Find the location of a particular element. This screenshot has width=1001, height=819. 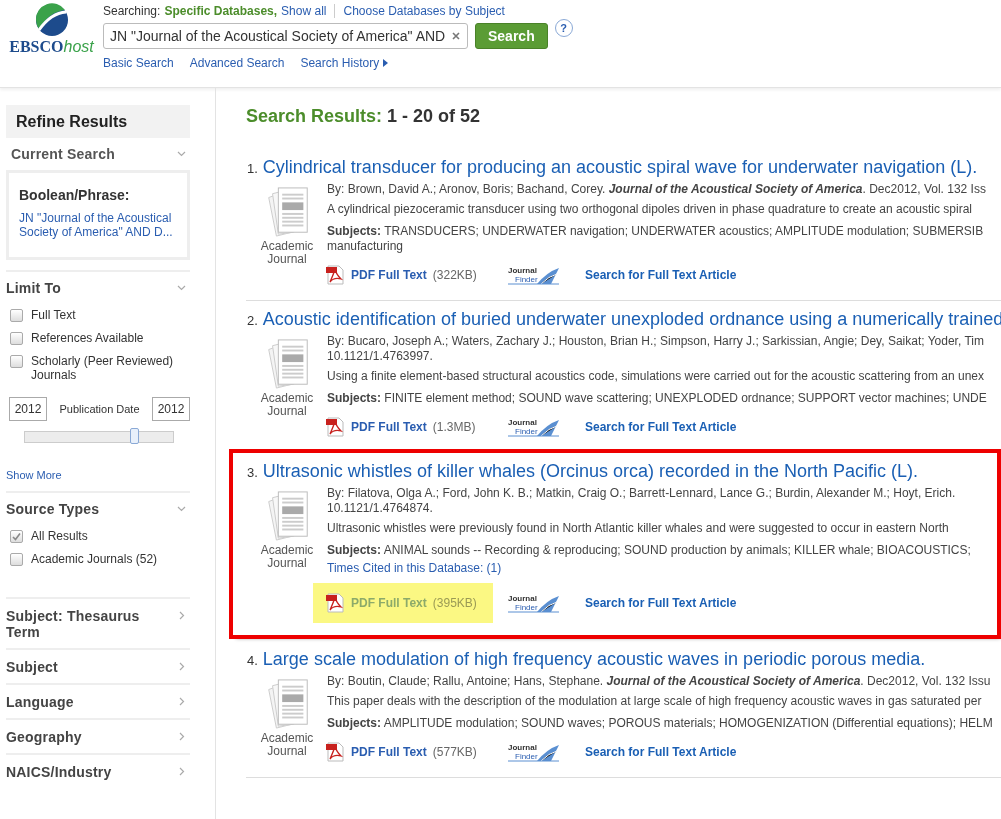

caret-right-icon is located at coordinates (386, 63).